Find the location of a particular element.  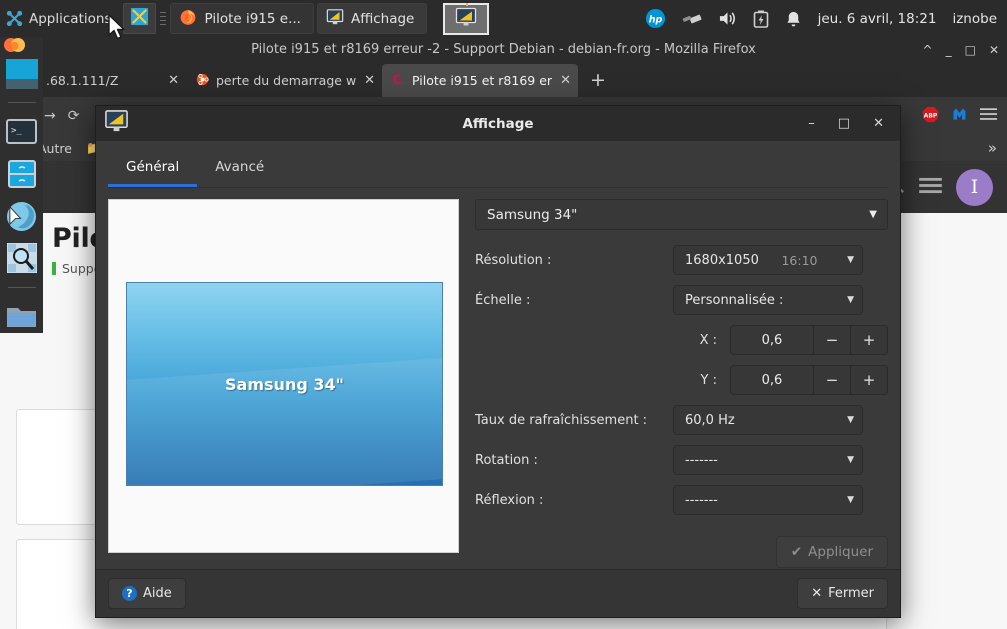

screenshot-launcher-button is located at coordinates (140, 18).